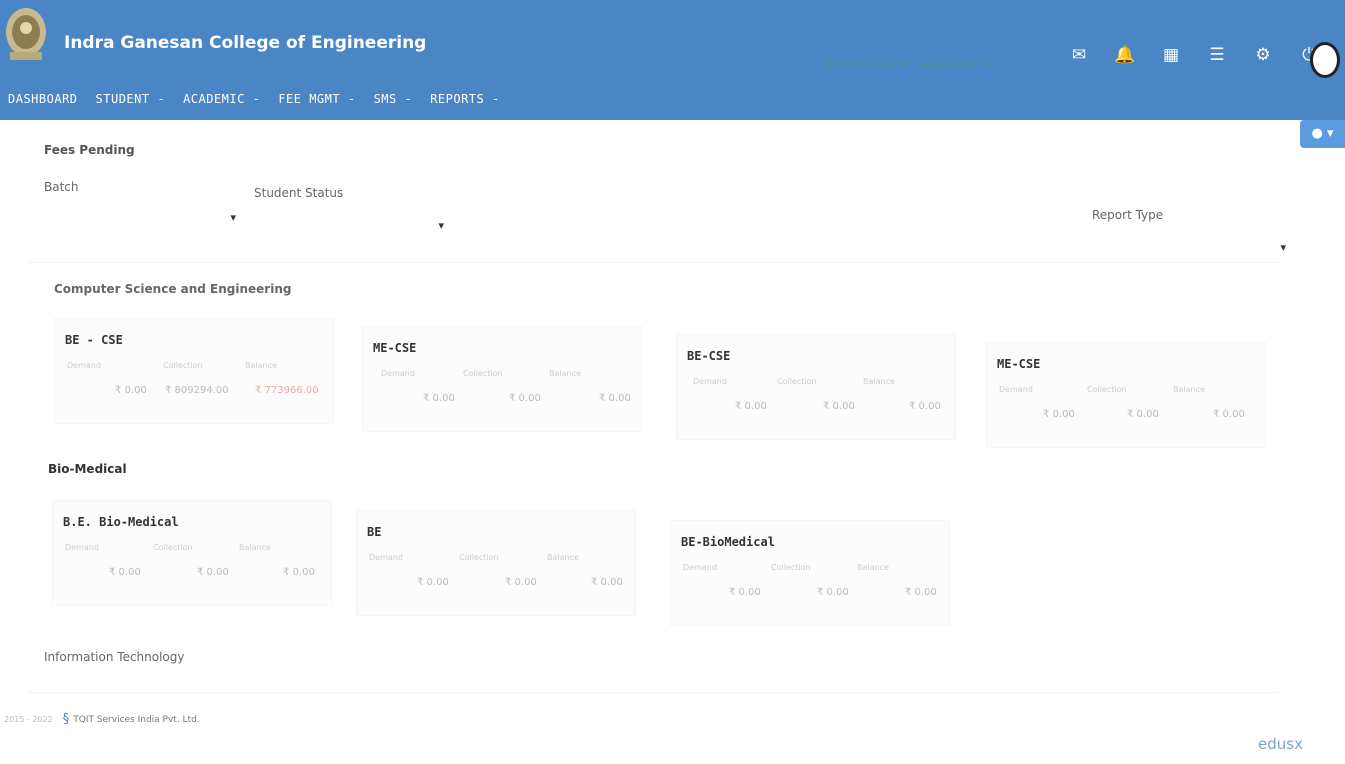 The height and width of the screenshot is (764, 1345). What do you see at coordinates (393, 99) in the screenshot?
I see `nav-sms: SMS -` at bounding box center [393, 99].